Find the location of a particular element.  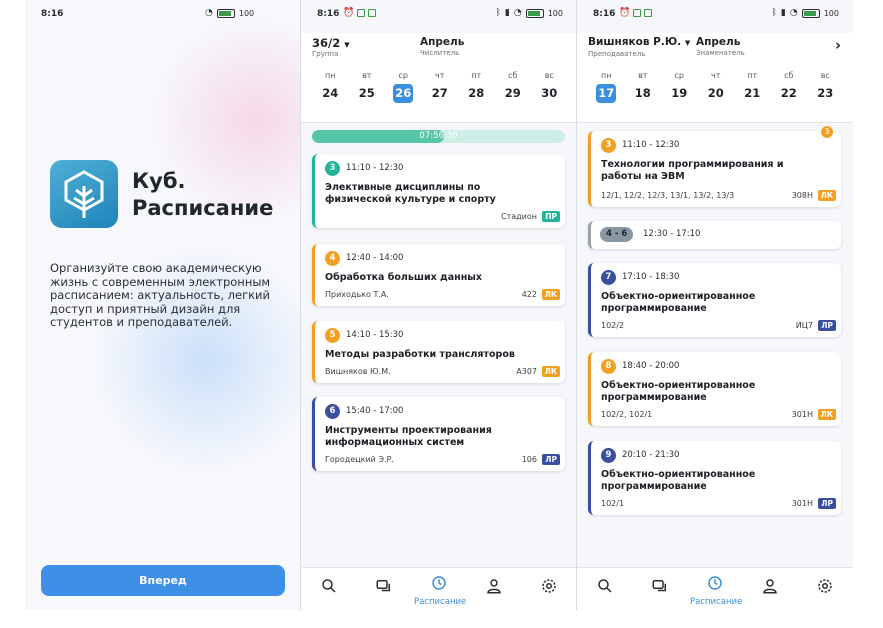

day-sat: сб 29 is located at coordinates (513, 87).